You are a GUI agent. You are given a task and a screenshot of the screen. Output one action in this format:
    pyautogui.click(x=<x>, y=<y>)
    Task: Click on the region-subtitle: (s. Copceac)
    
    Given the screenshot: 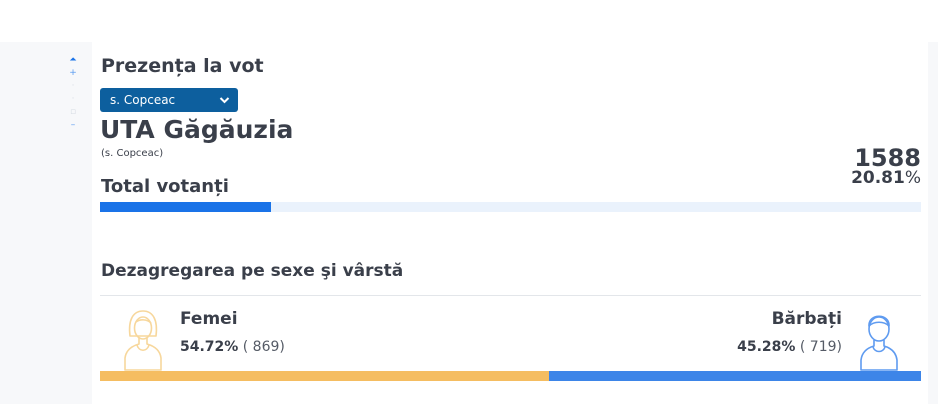 What is the action you would take?
    pyautogui.click(x=132, y=153)
    